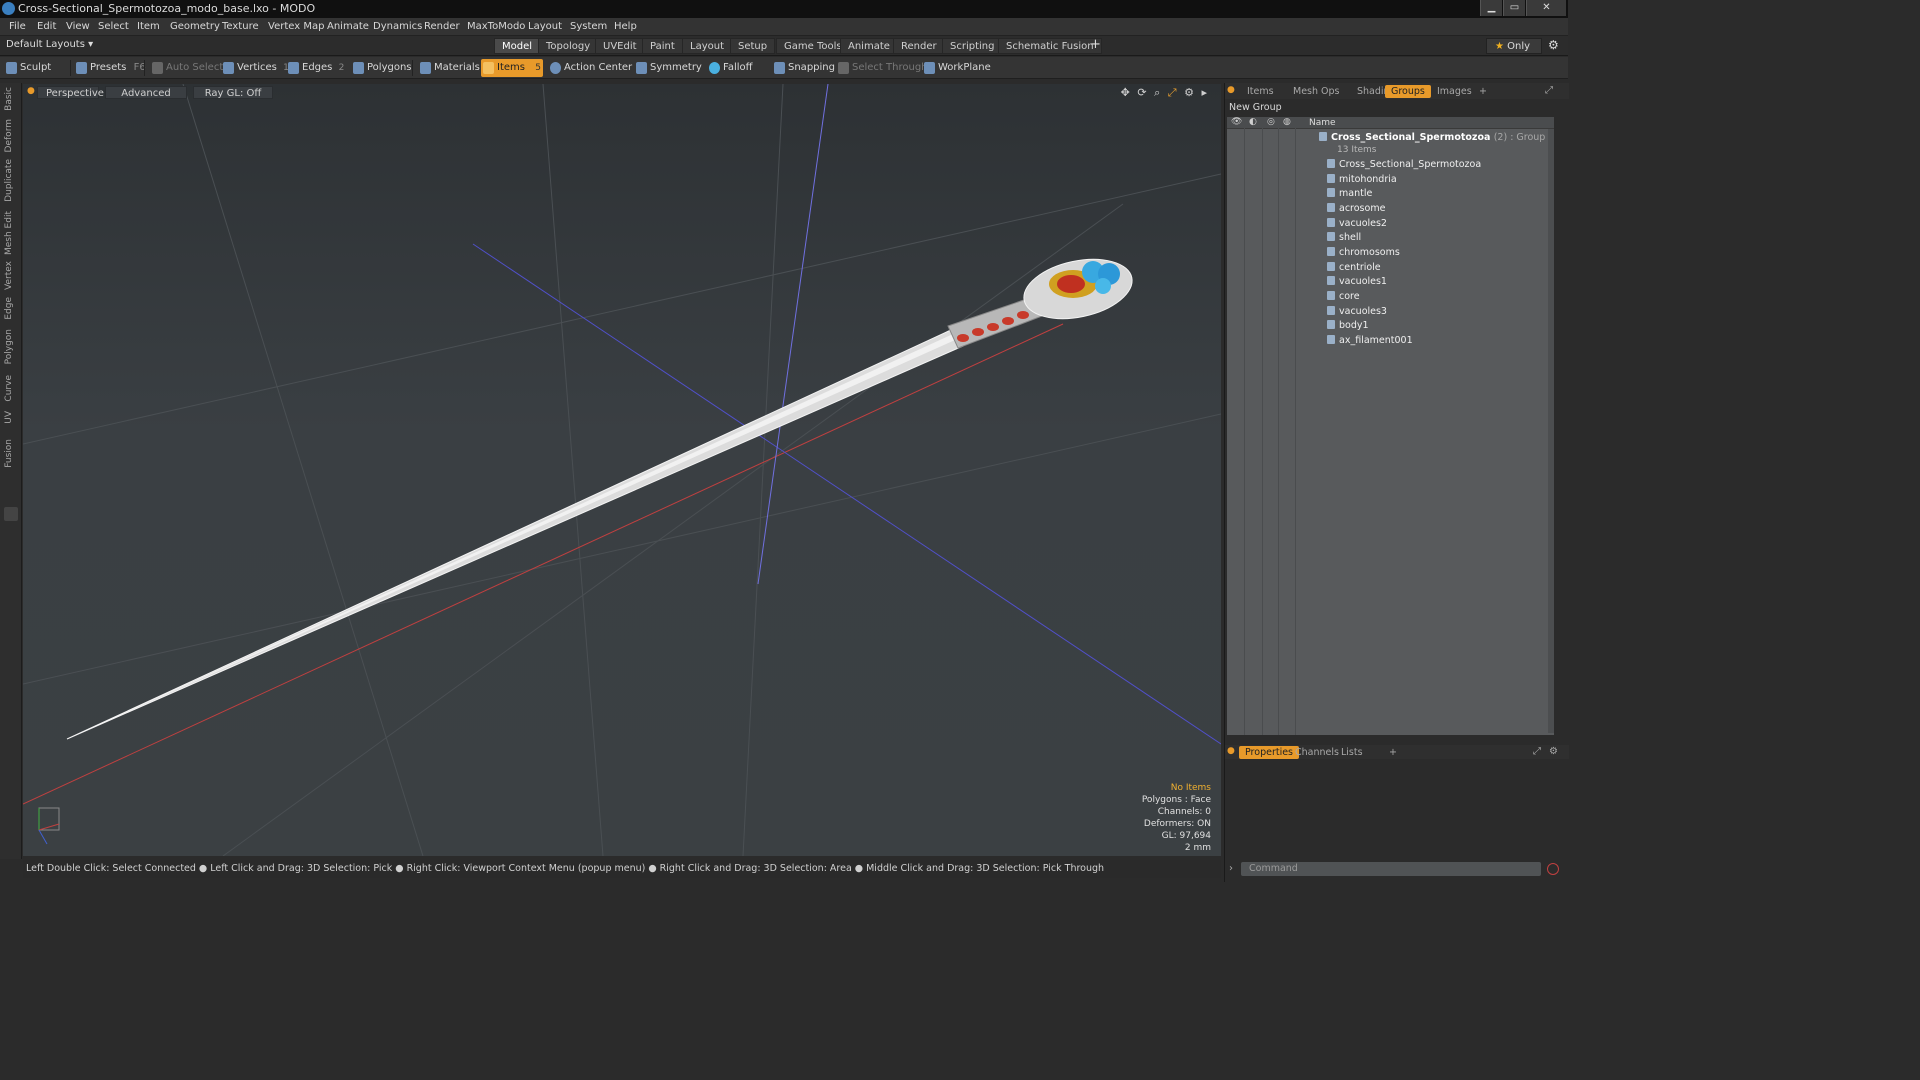  What do you see at coordinates (46, 26) in the screenshot?
I see `menu-edit: Edit` at bounding box center [46, 26].